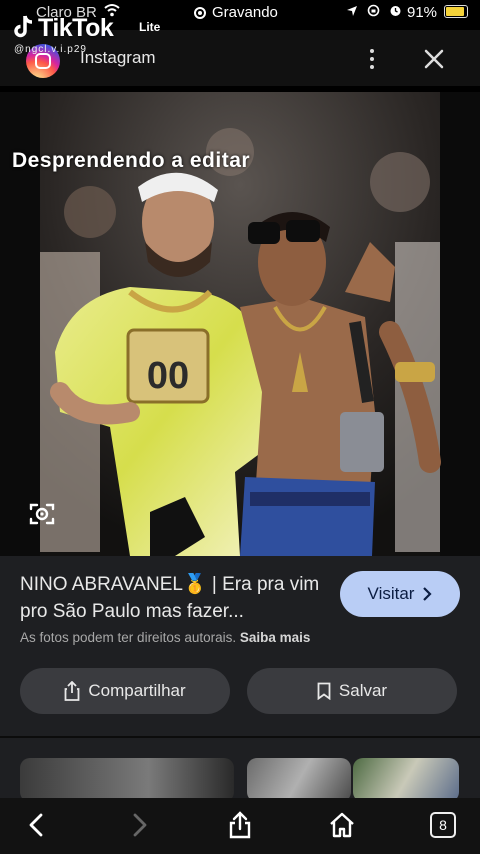 Image resolution: width=480 pixels, height=854 pixels. I want to click on tiktok-logo-icon, so click(23, 26).